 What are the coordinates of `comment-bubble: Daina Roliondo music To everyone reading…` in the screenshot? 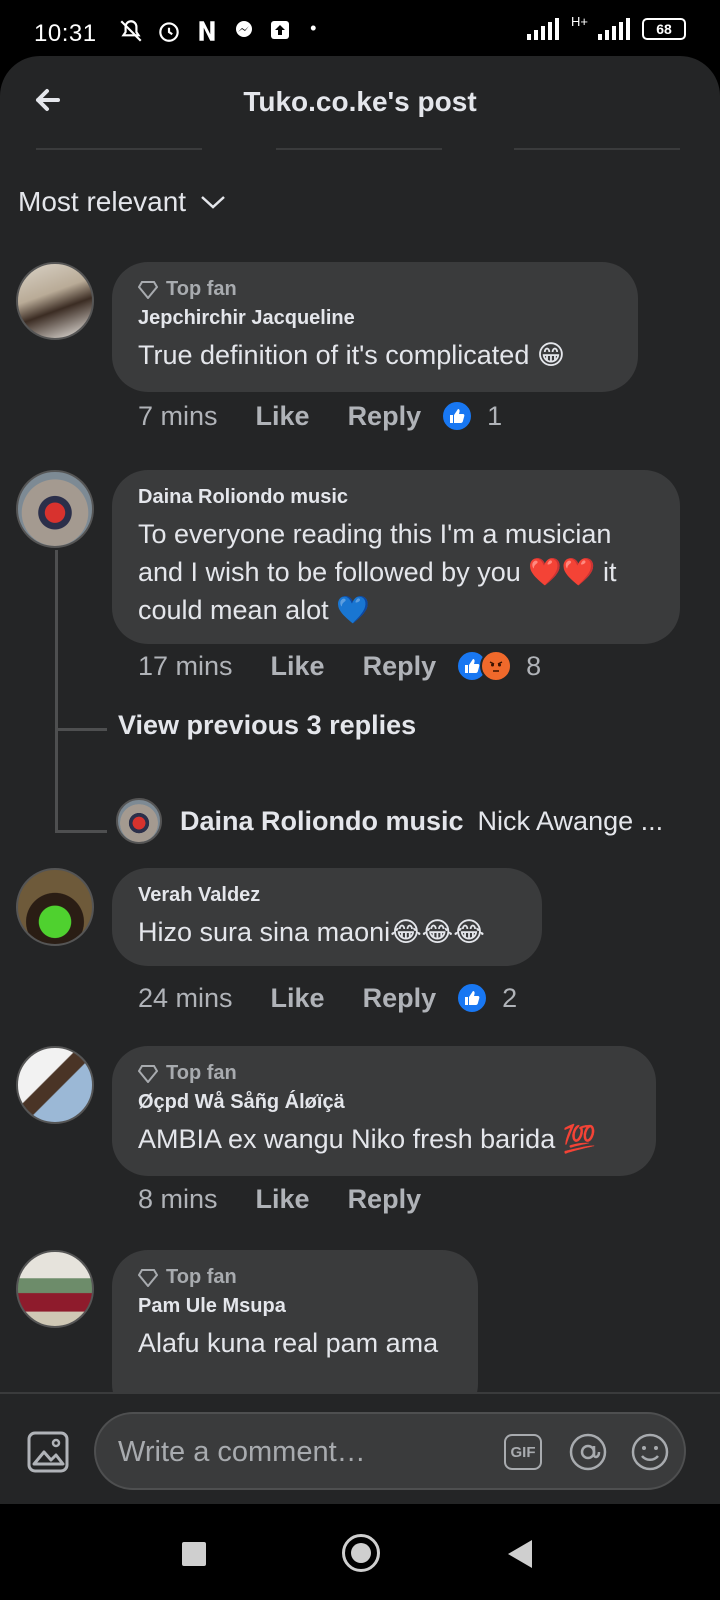 It's located at (396, 557).